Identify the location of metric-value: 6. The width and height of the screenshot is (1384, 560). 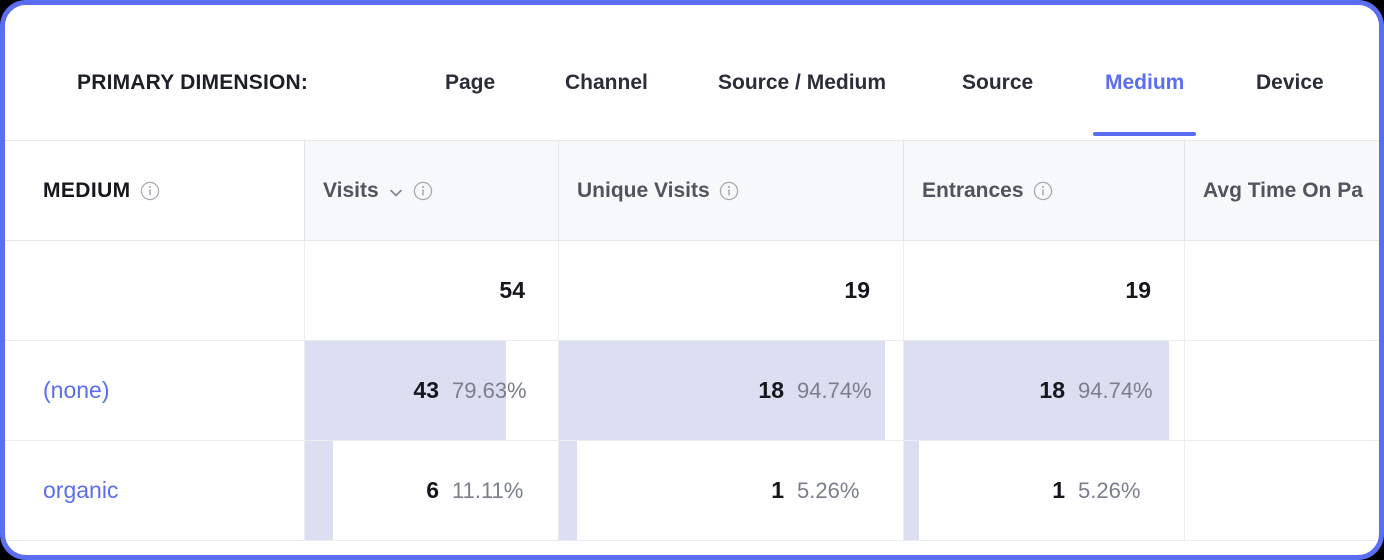
(432, 490).